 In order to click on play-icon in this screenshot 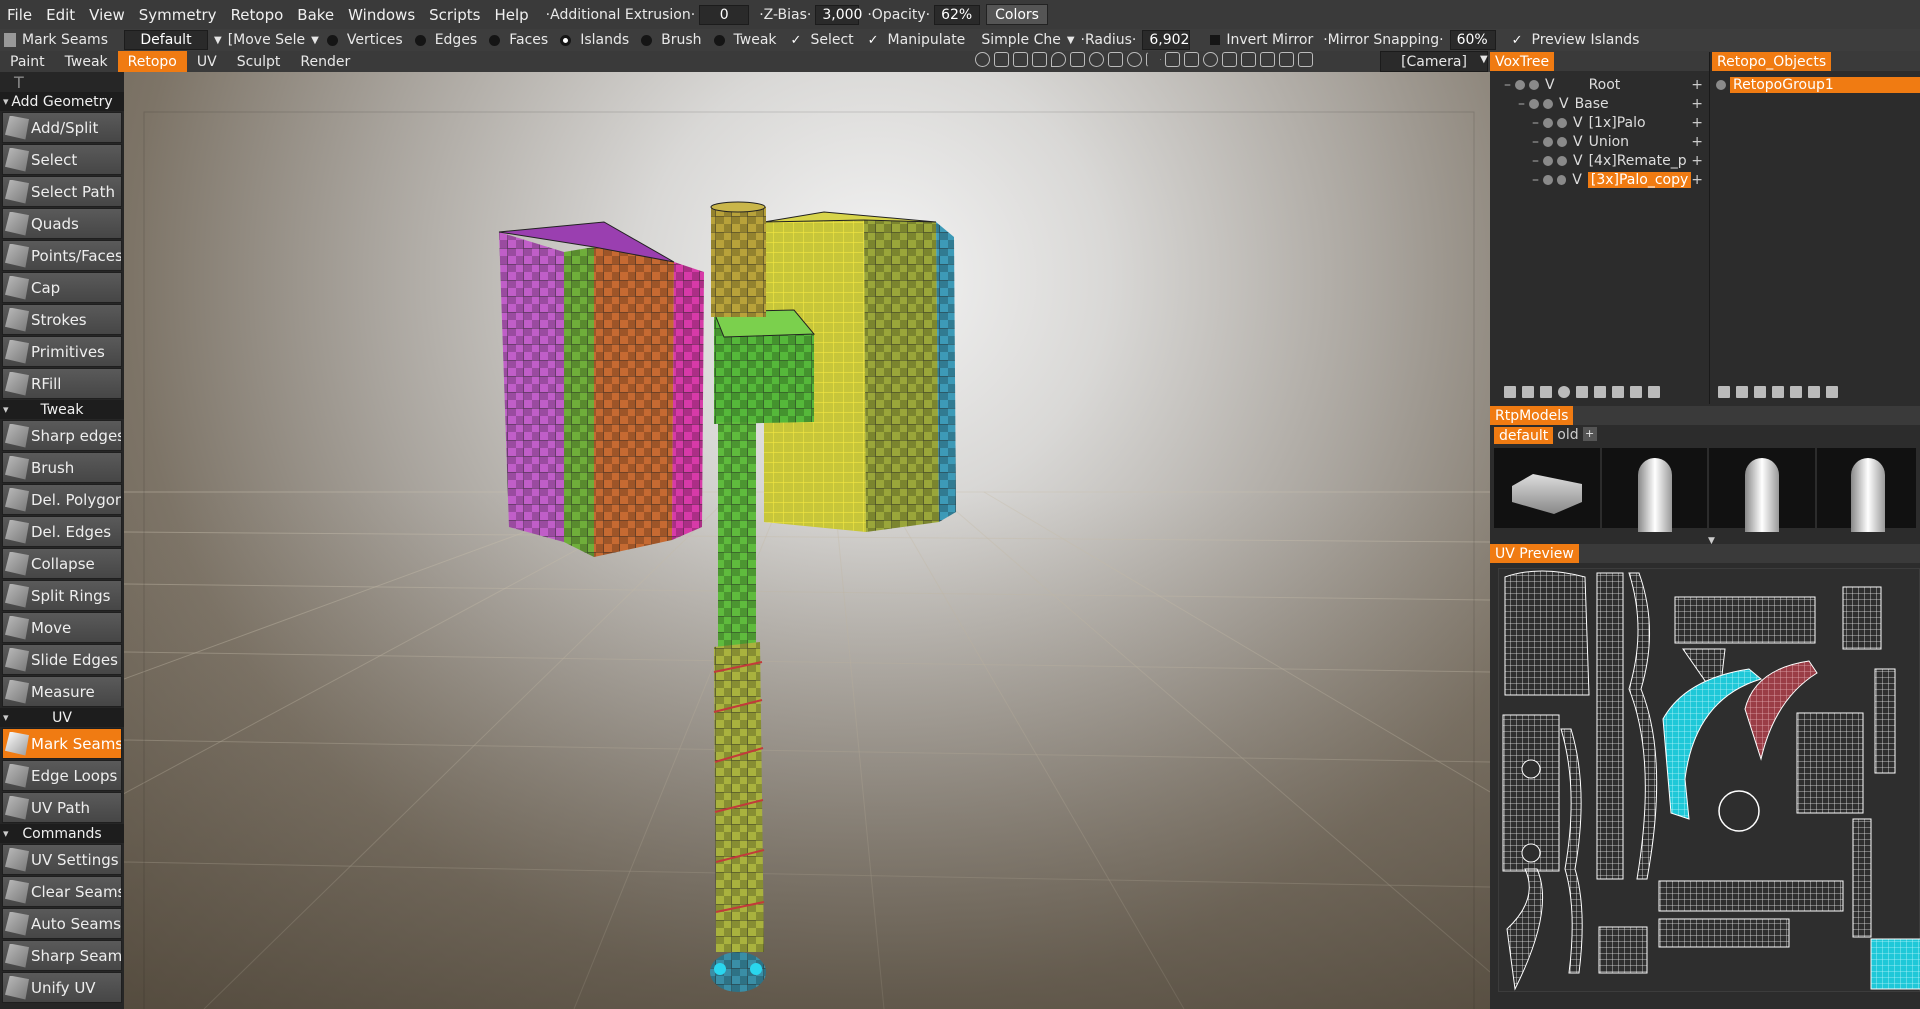, I will do `click(1153, 59)`.